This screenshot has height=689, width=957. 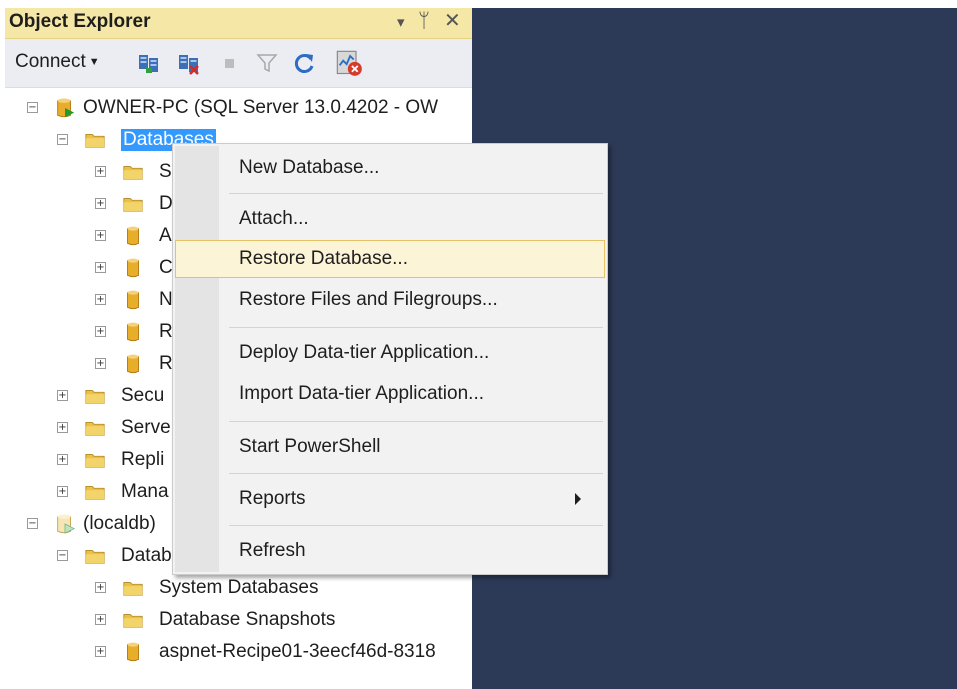 I want to click on menu-item-label: Start PowerShell, so click(x=310, y=446).